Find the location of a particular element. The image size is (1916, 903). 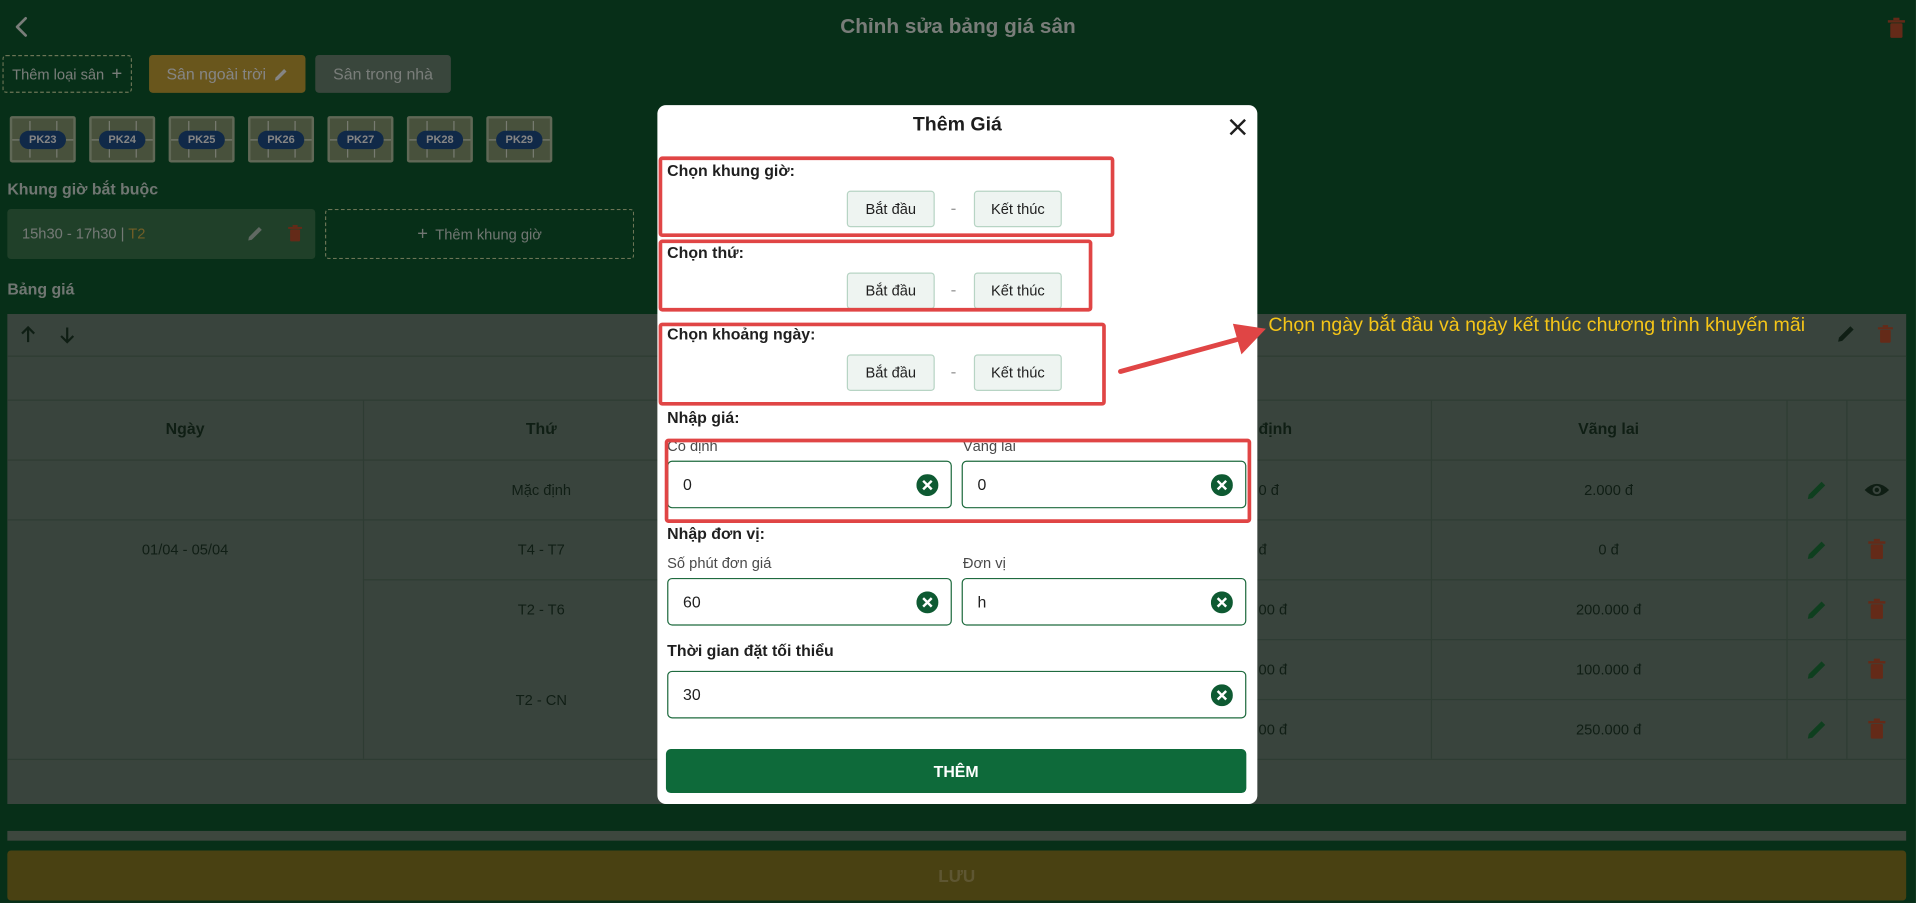

dialog-title: Thêm Giá is located at coordinates (957, 125).